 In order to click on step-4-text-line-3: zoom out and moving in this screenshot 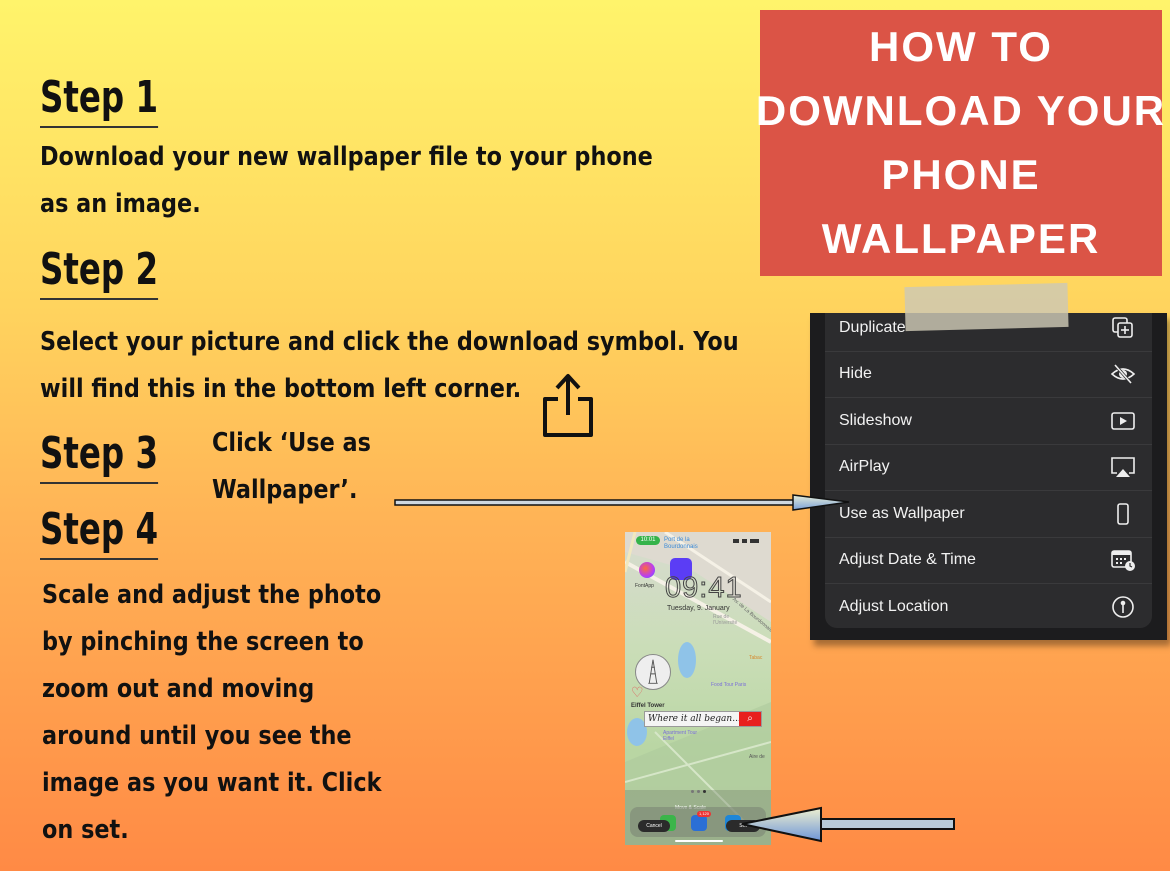, I will do `click(178, 689)`.